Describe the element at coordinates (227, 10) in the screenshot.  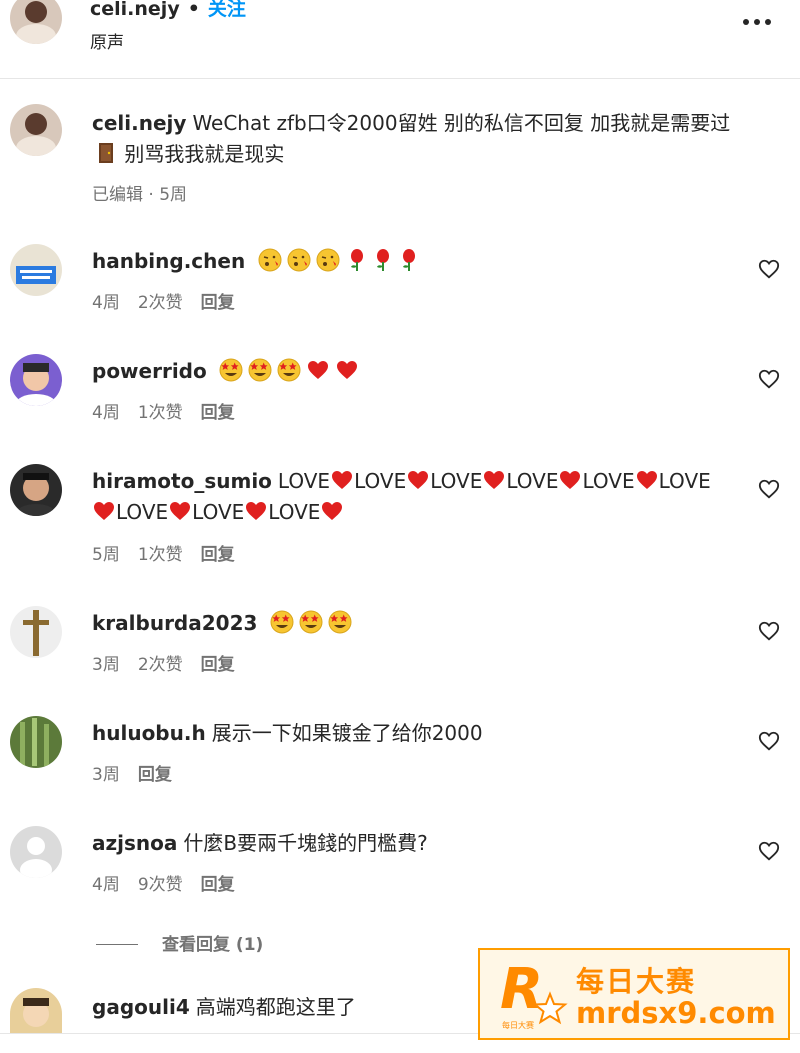
I see `follow-button: 关注` at that location.